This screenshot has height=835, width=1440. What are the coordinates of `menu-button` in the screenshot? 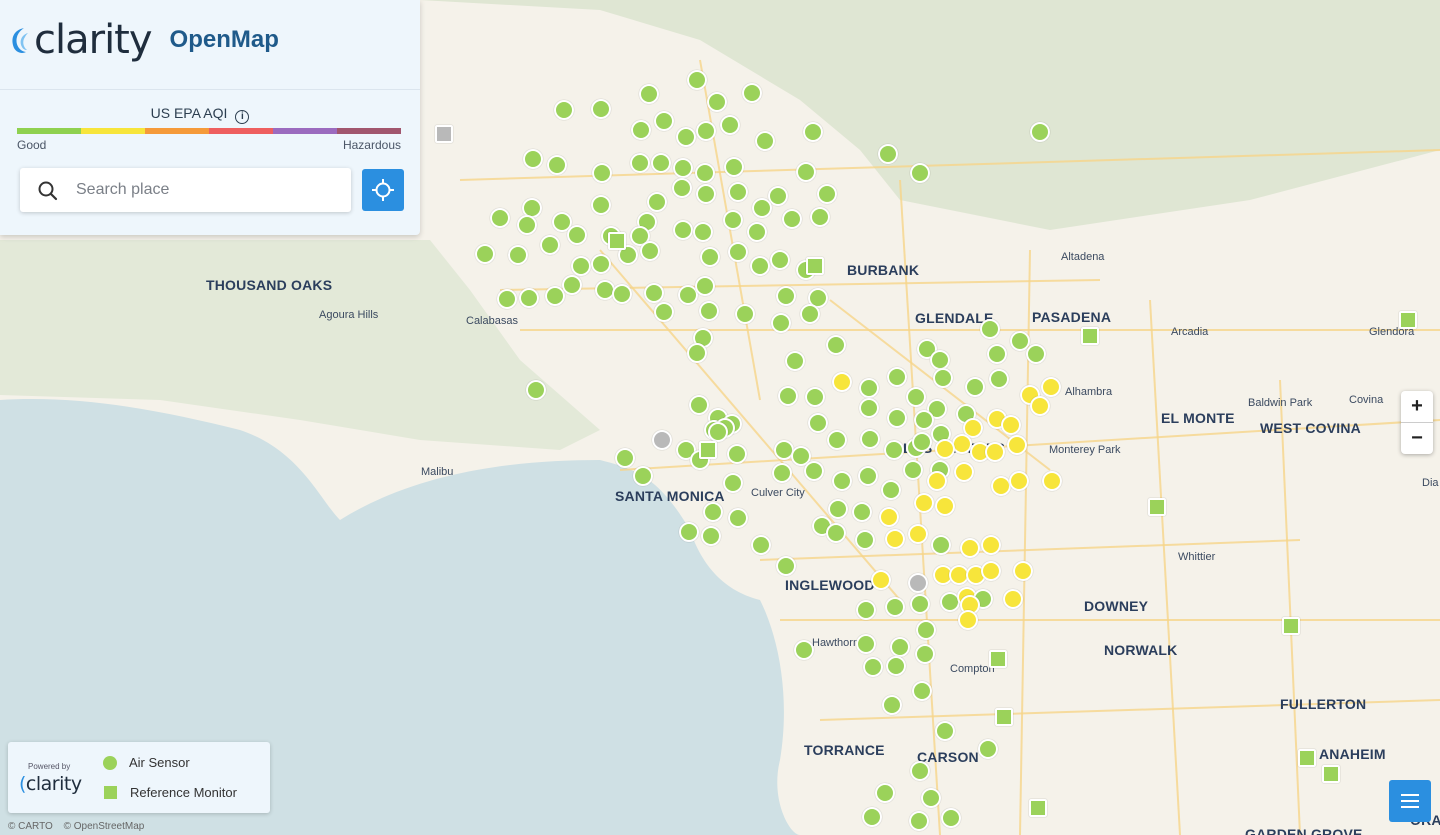 It's located at (1410, 801).